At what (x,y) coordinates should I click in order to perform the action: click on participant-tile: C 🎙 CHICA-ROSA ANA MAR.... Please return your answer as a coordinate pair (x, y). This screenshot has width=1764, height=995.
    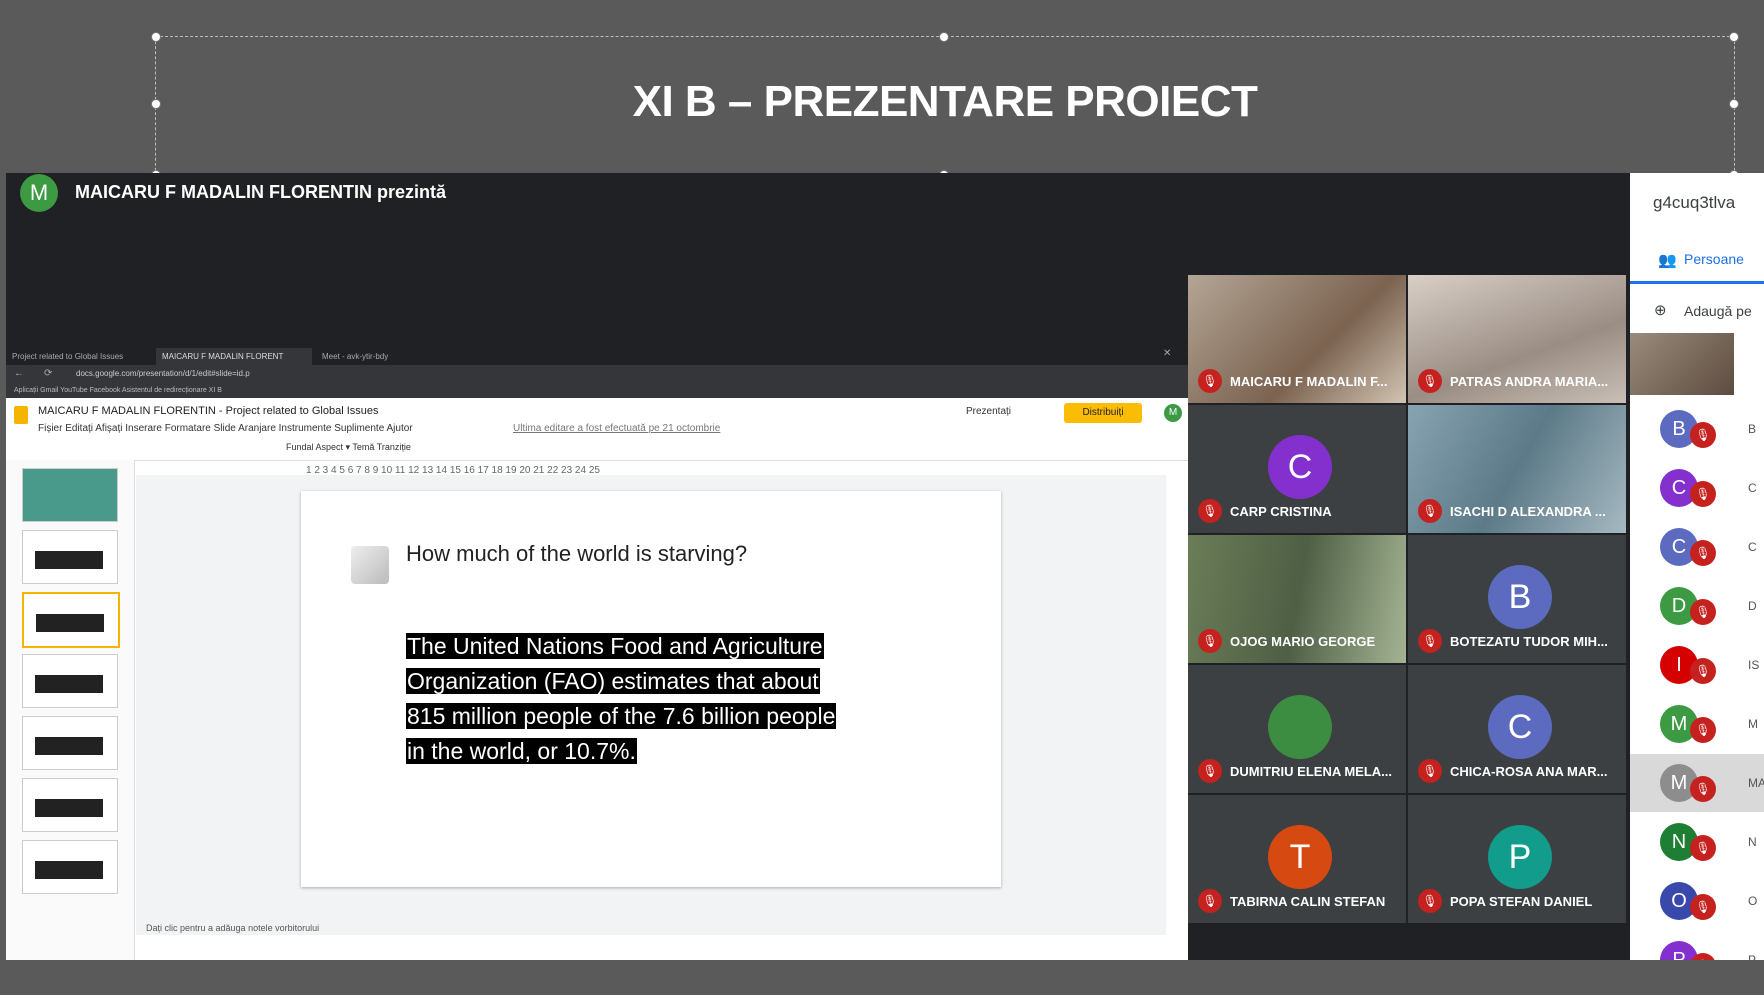
    Looking at the image, I should click on (1517, 729).